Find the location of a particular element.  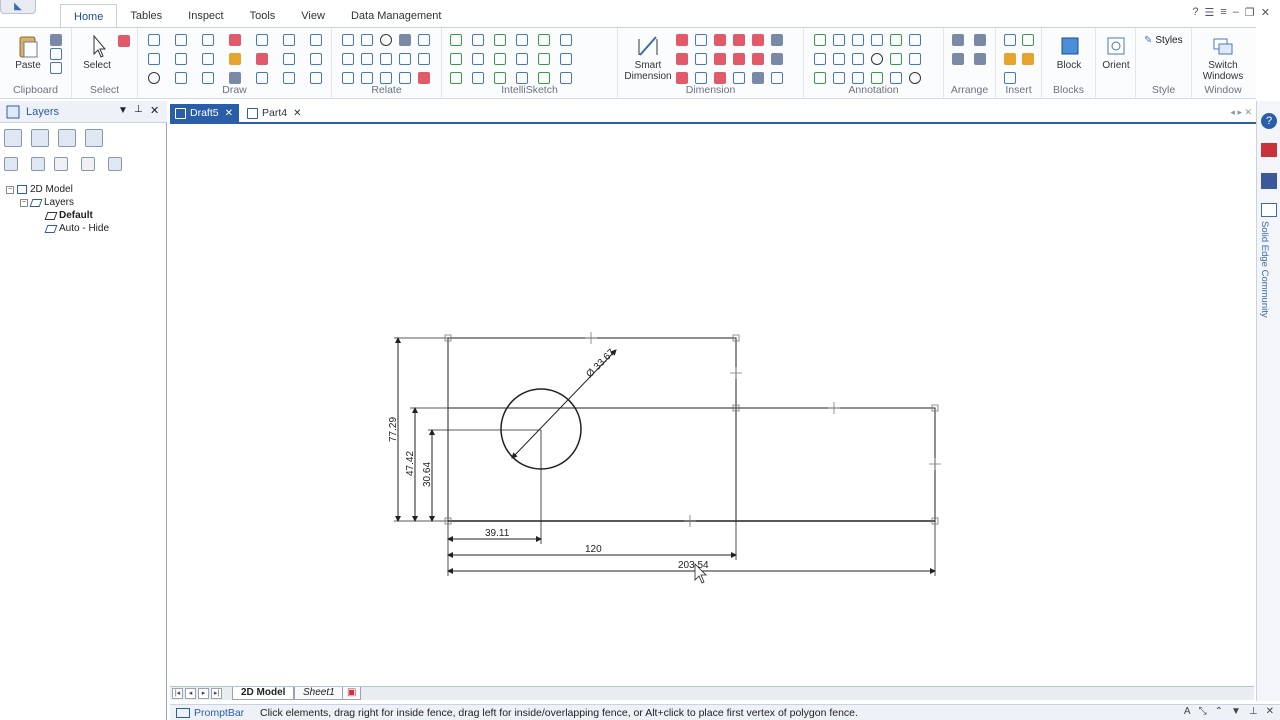

layer-tool-5-icon is located at coordinates (115, 164).